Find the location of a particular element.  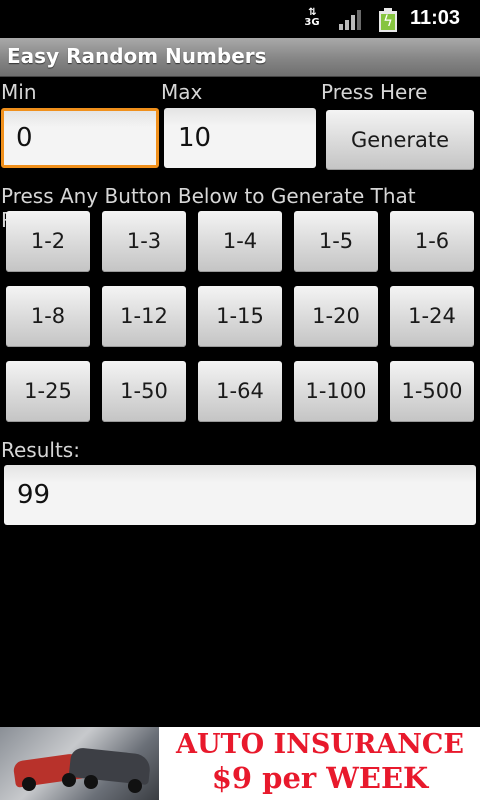

range-button-1-100: 1-100 is located at coordinates (336, 391).